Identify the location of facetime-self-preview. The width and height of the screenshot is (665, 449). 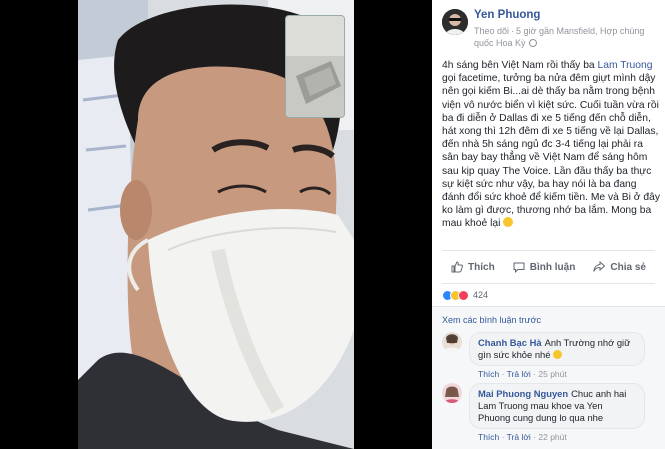
(315, 66).